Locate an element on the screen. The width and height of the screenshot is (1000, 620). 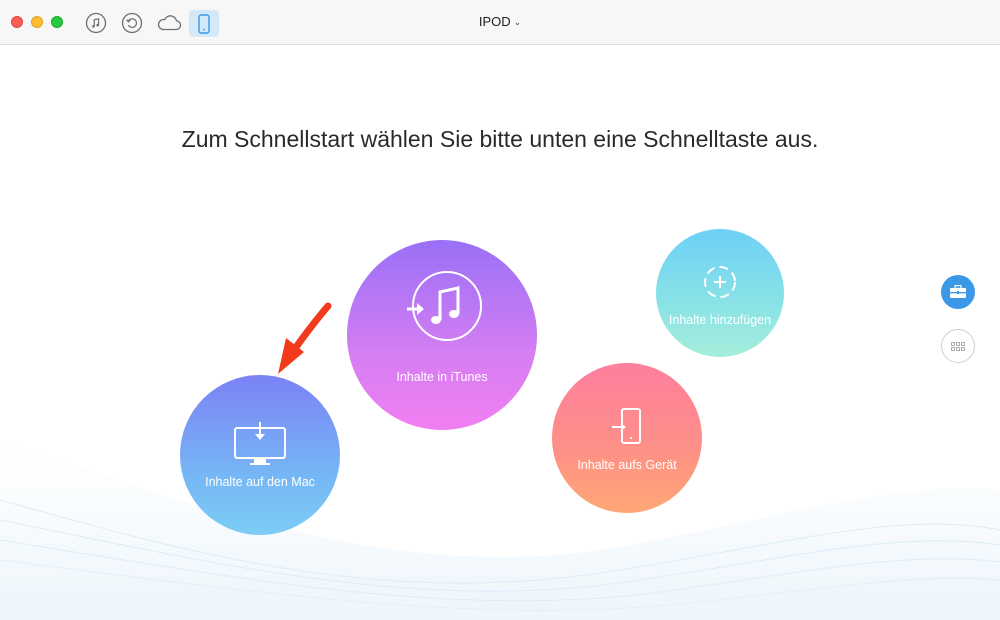
export-to-itunes-label: Inhalte in iTunes is located at coordinates (442, 377).